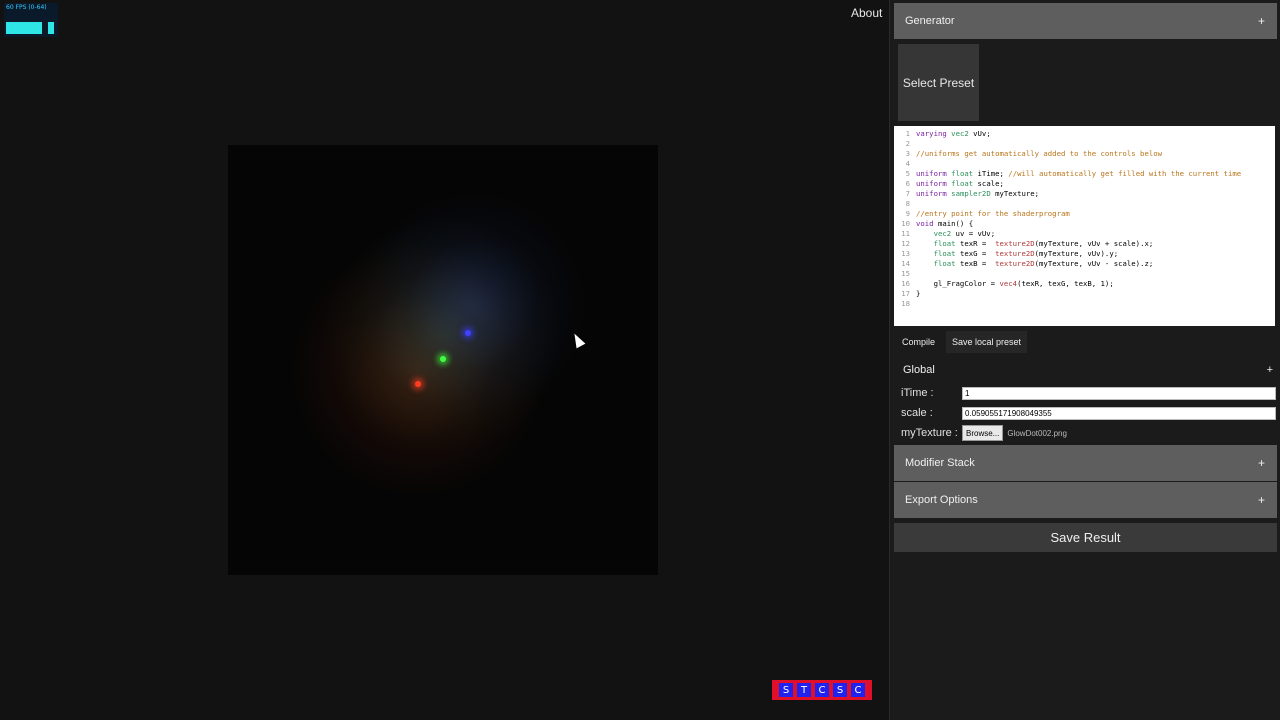 The image size is (1280, 720). What do you see at coordinates (51, 28) in the screenshot?
I see `fps-graph-segment` at bounding box center [51, 28].